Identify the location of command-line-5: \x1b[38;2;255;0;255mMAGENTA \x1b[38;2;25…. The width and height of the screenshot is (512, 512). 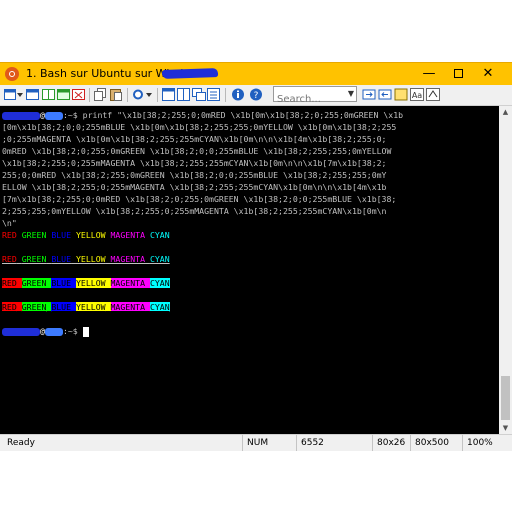
(194, 163).